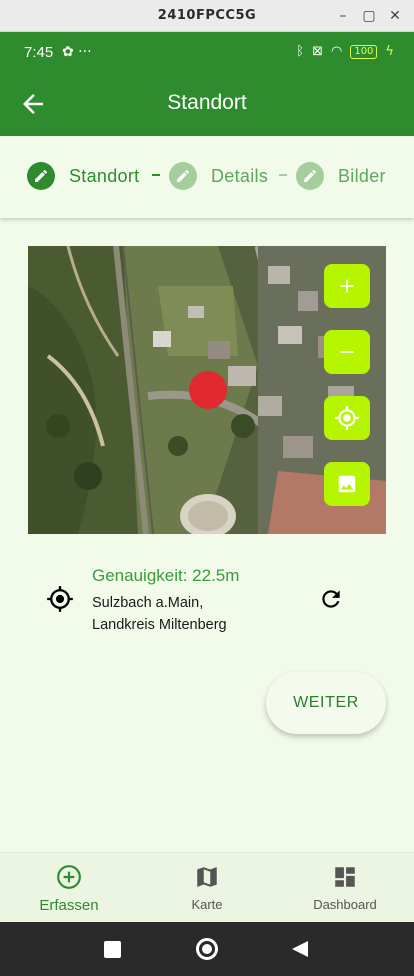  What do you see at coordinates (207, 877) in the screenshot?
I see `map-icon` at bounding box center [207, 877].